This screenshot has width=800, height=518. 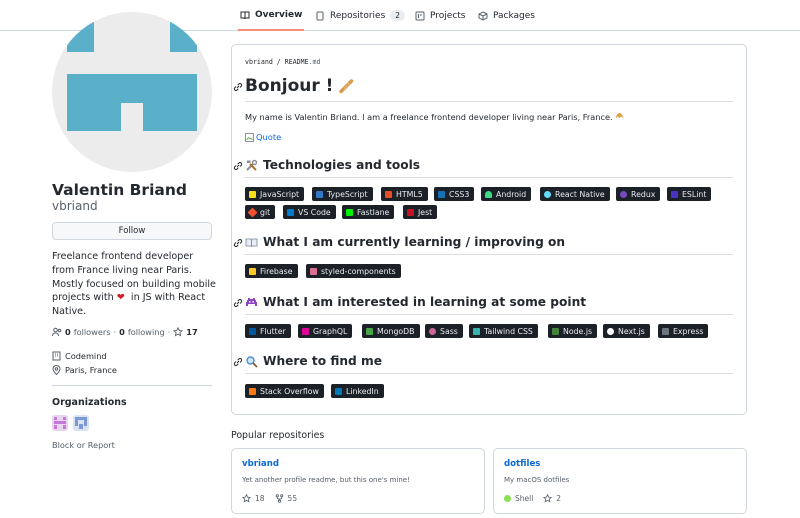 What do you see at coordinates (122, 270) in the screenshot?
I see `bio-line: from France living near Paris.` at bounding box center [122, 270].